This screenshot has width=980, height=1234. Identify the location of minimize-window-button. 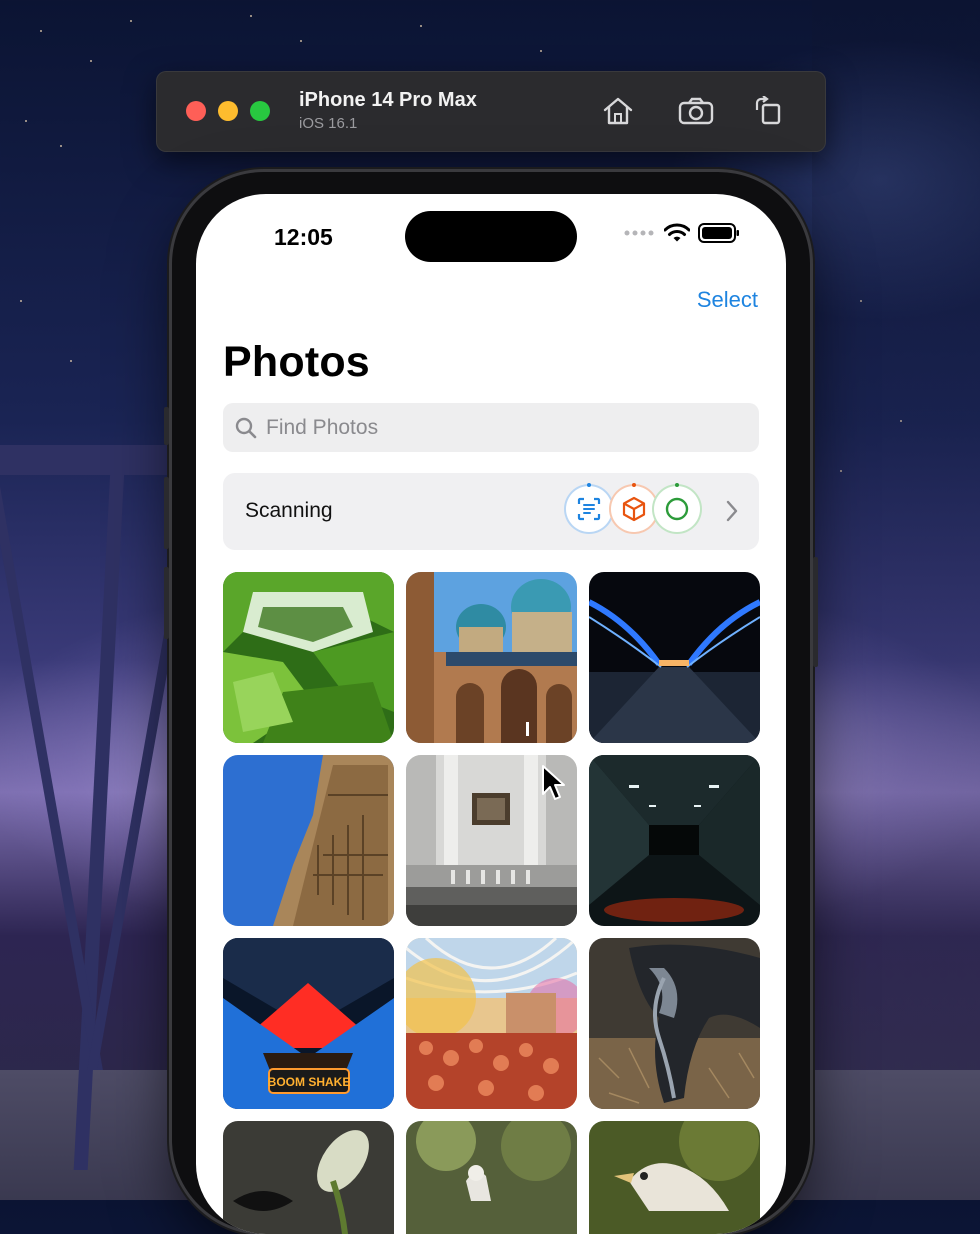
(228, 111).